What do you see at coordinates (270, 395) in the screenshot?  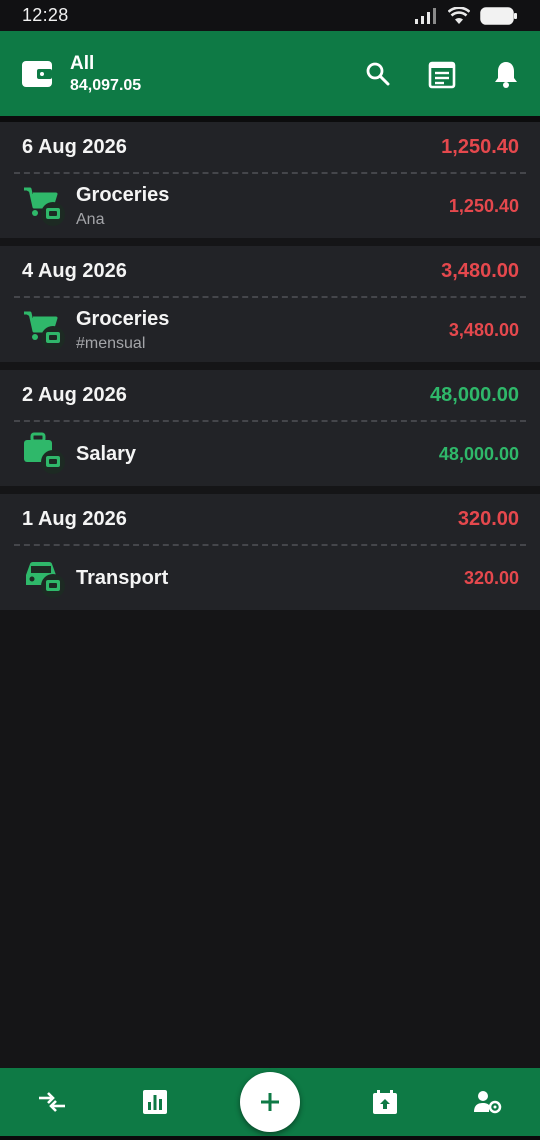 I see `date-group-header: 2 Aug 2026 48,000.00` at bounding box center [270, 395].